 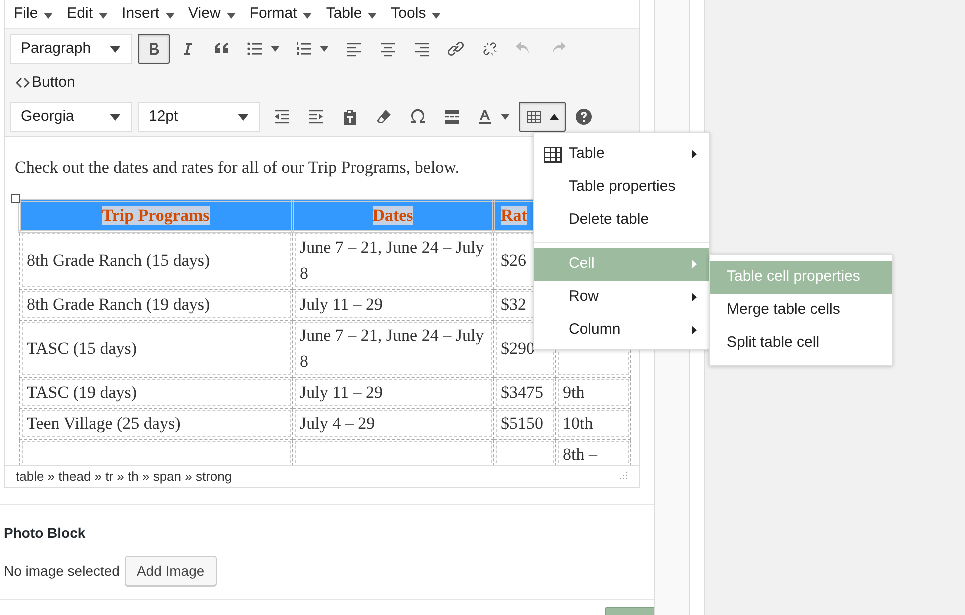 I want to click on status-text: No image selected, so click(x=62, y=571).